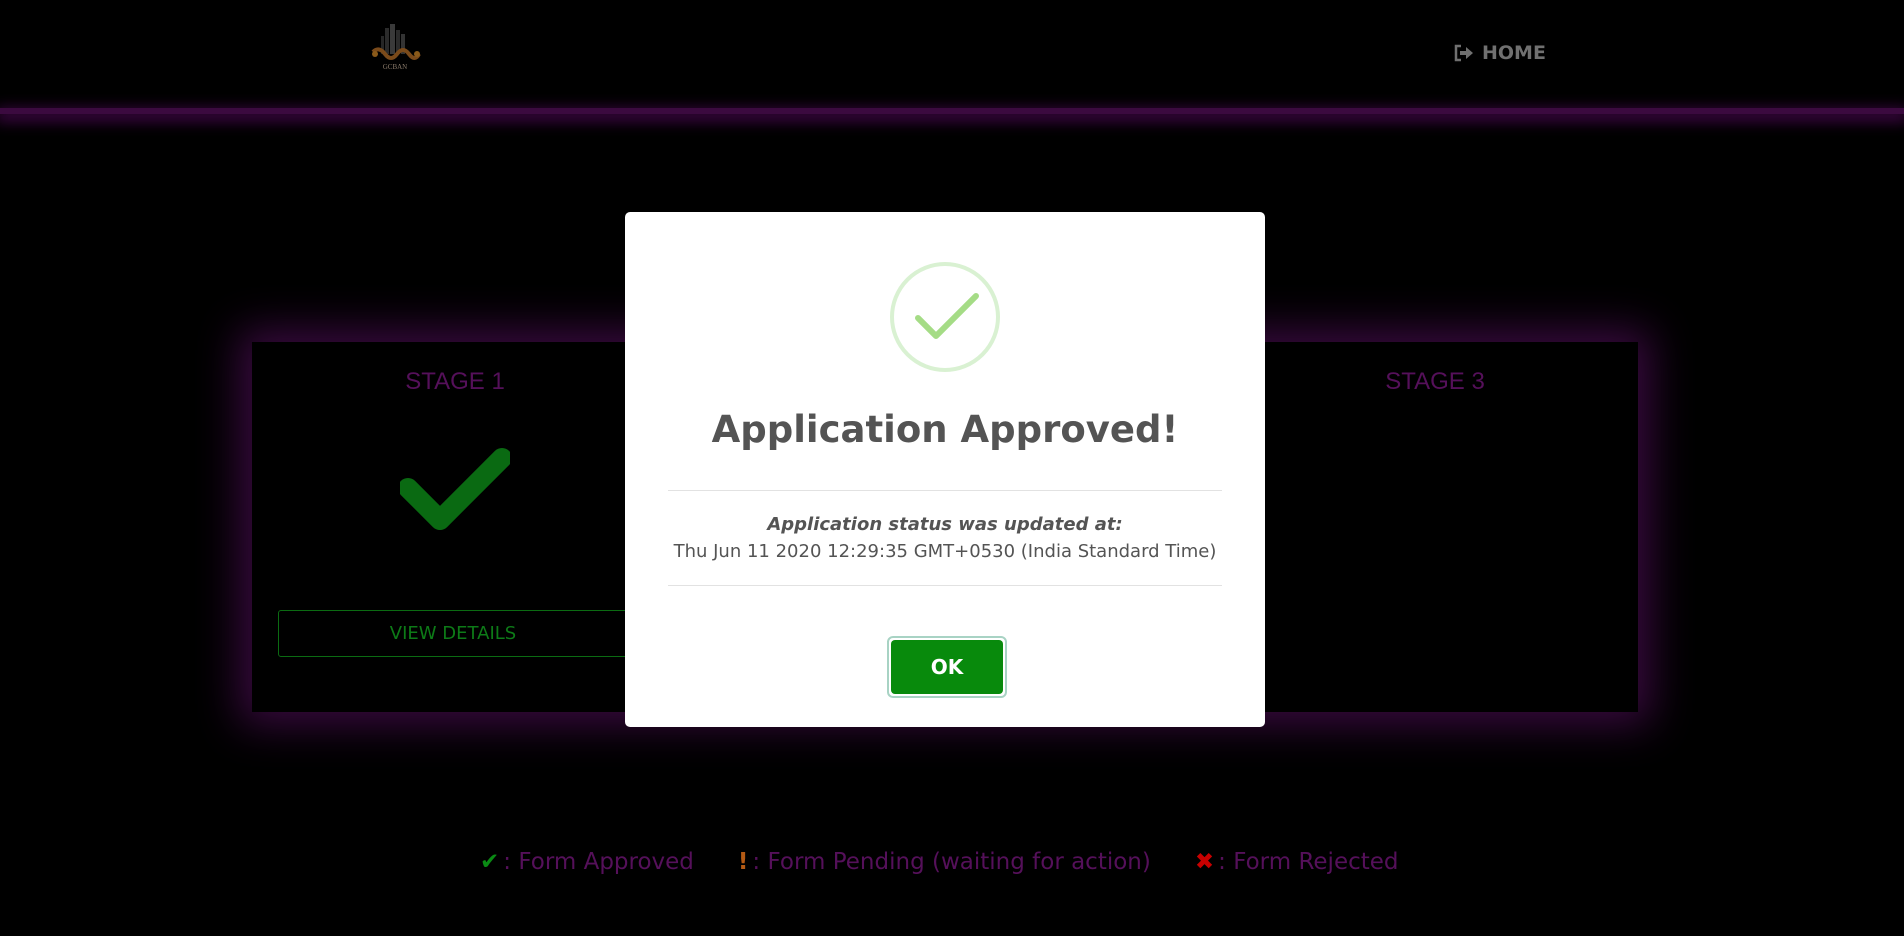 Image resolution: width=1904 pixels, height=936 pixels. What do you see at coordinates (945, 585) in the screenshot?
I see `dialog-divider-bottom` at bounding box center [945, 585].